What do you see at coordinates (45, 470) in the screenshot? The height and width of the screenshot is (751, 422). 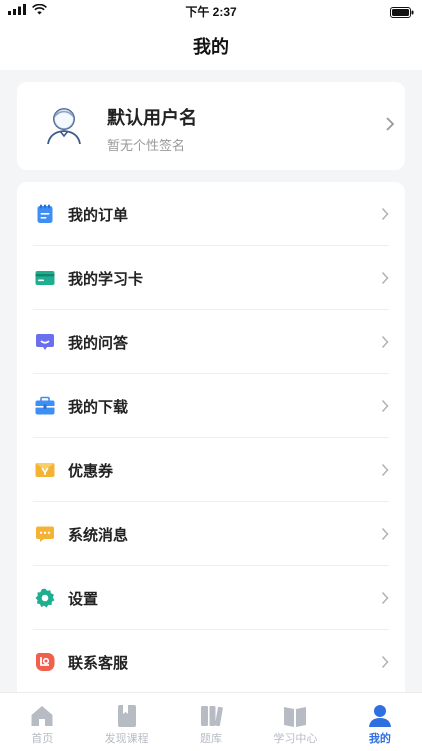 I see `coupon-icon` at bounding box center [45, 470].